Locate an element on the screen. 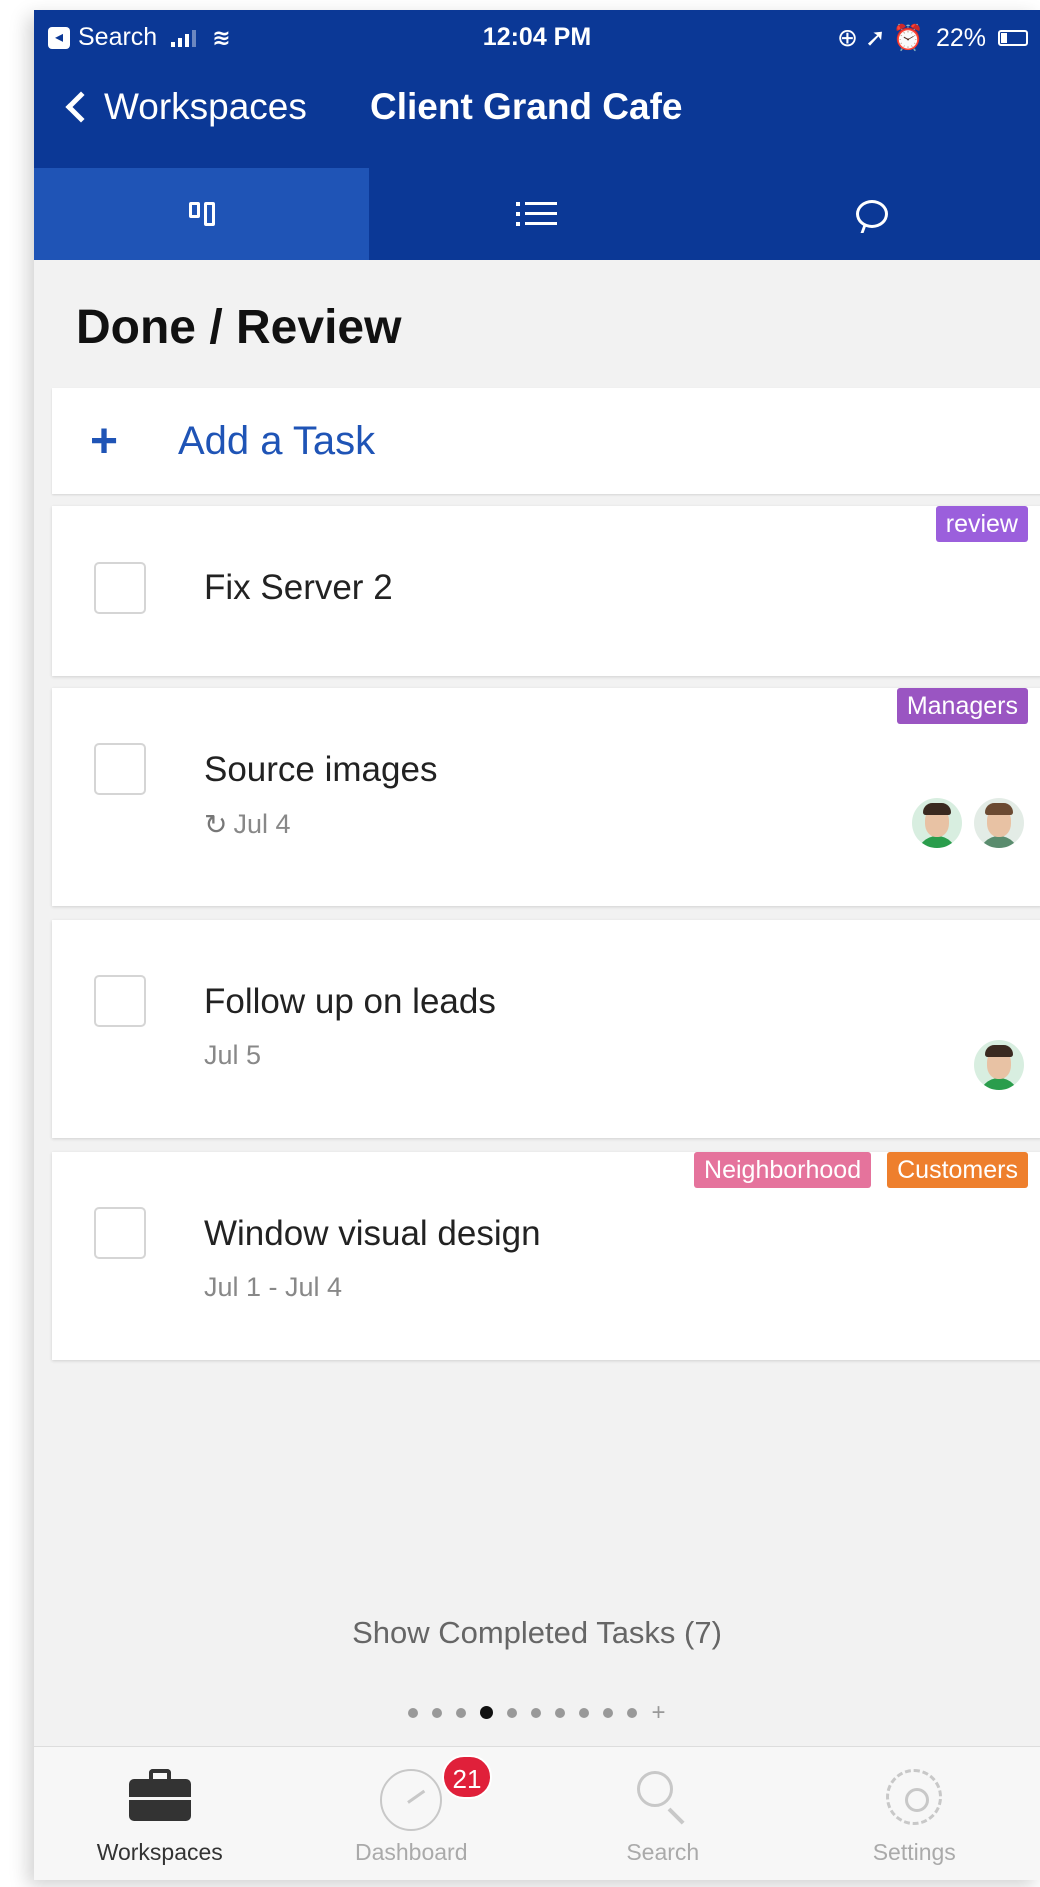 The width and height of the screenshot is (1040, 1887). task-tags: review is located at coordinates (981, 524).